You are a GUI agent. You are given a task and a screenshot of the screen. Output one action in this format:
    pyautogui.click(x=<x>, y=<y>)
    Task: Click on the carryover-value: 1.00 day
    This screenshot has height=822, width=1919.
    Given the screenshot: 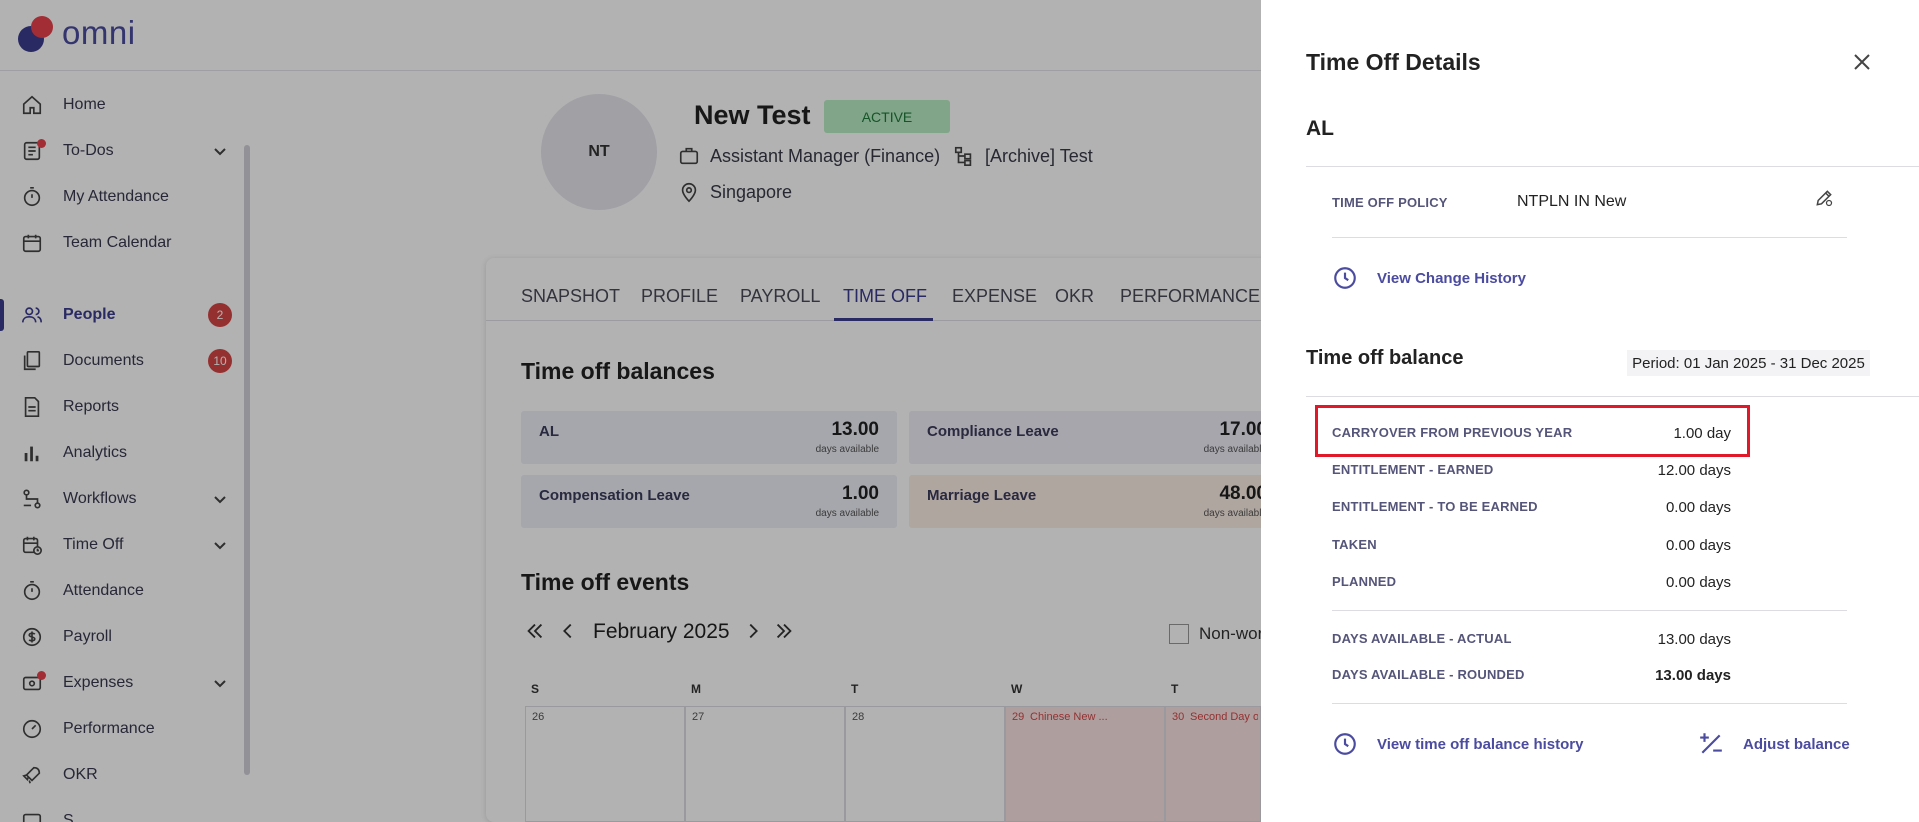 What is the action you would take?
    pyautogui.click(x=1702, y=433)
    